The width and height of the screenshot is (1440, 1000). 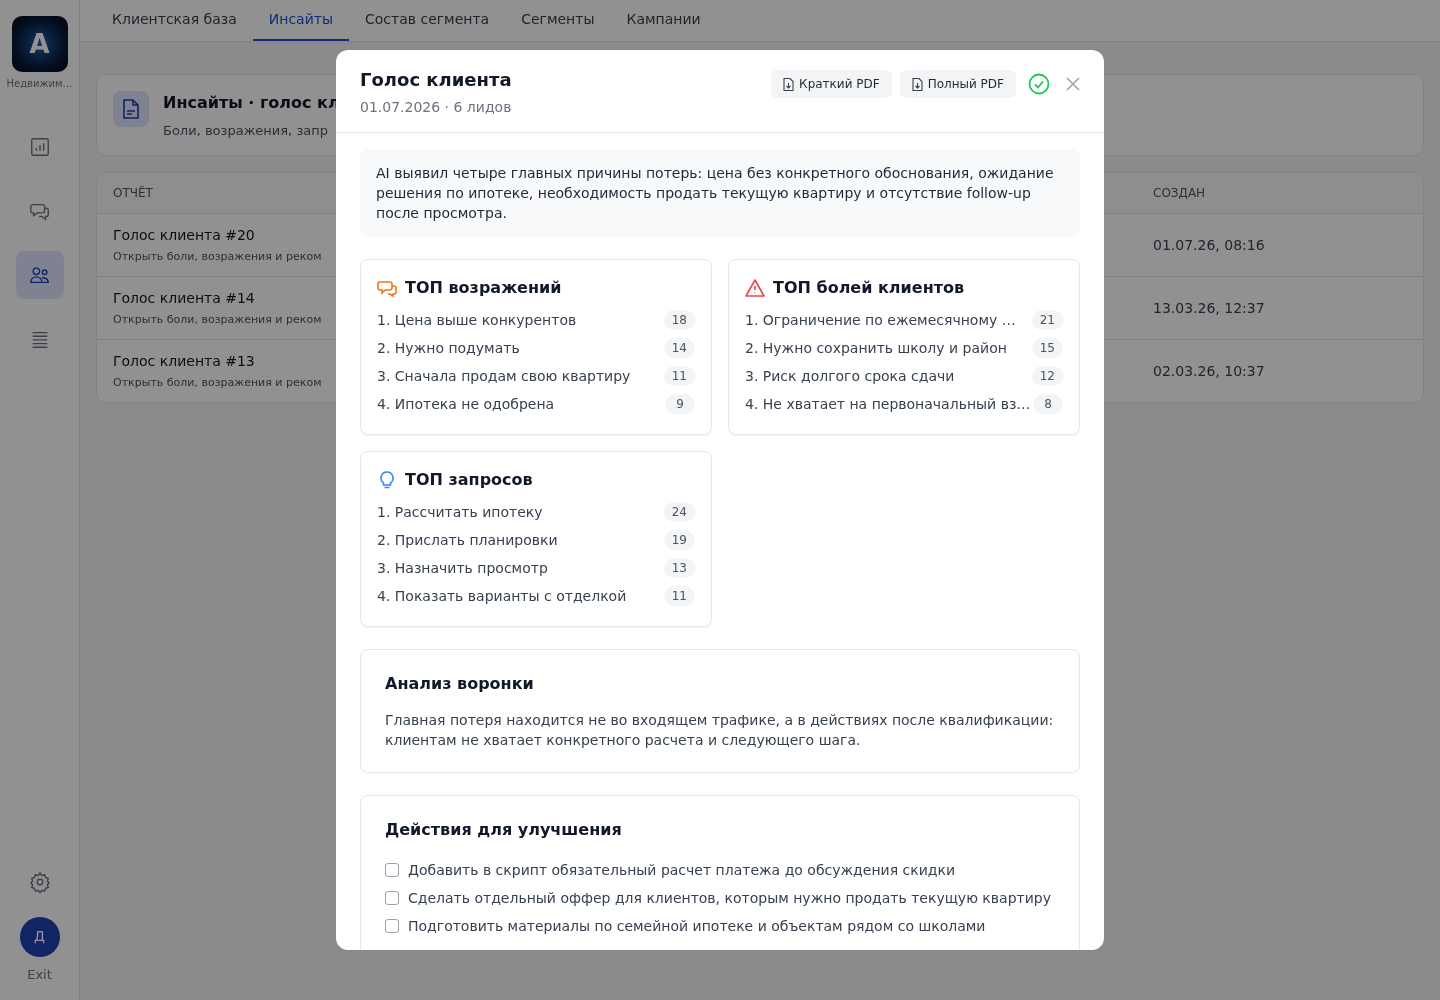 What do you see at coordinates (466, 404) in the screenshot?
I see `insight-item: 4. Ипотека не одобрена` at bounding box center [466, 404].